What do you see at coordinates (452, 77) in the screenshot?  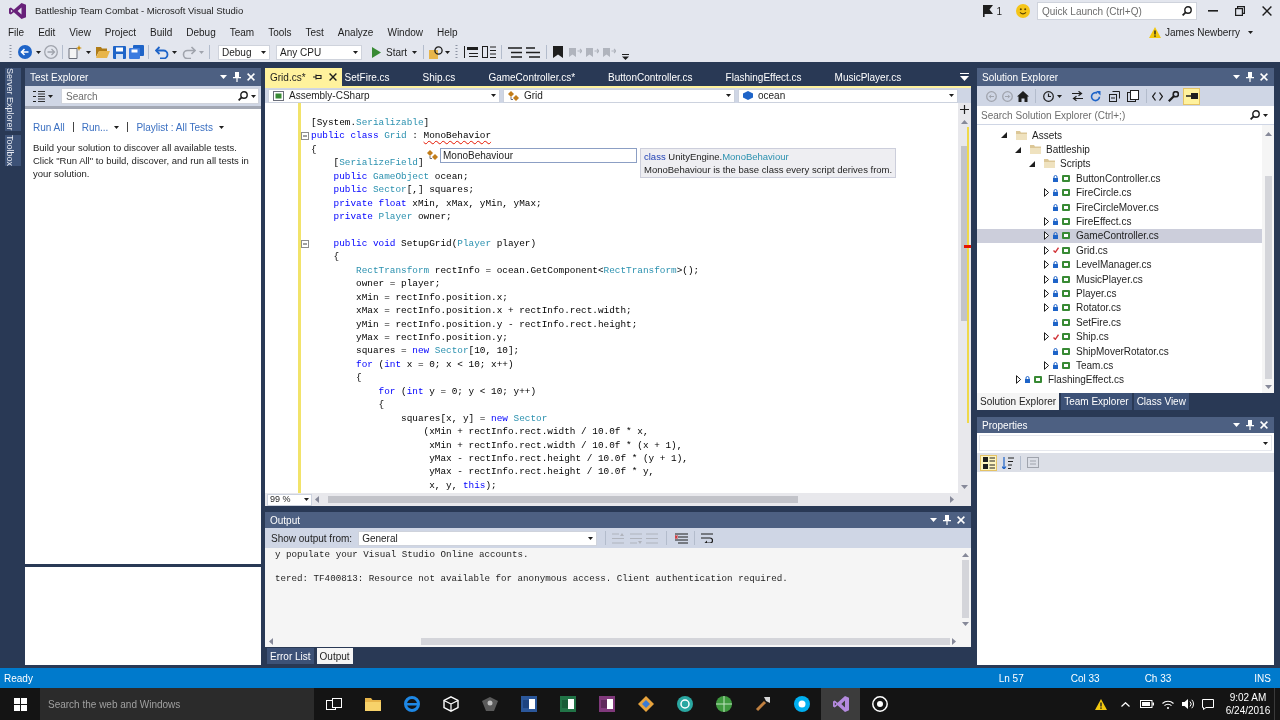 I see `editor-tab: Ship.cs` at bounding box center [452, 77].